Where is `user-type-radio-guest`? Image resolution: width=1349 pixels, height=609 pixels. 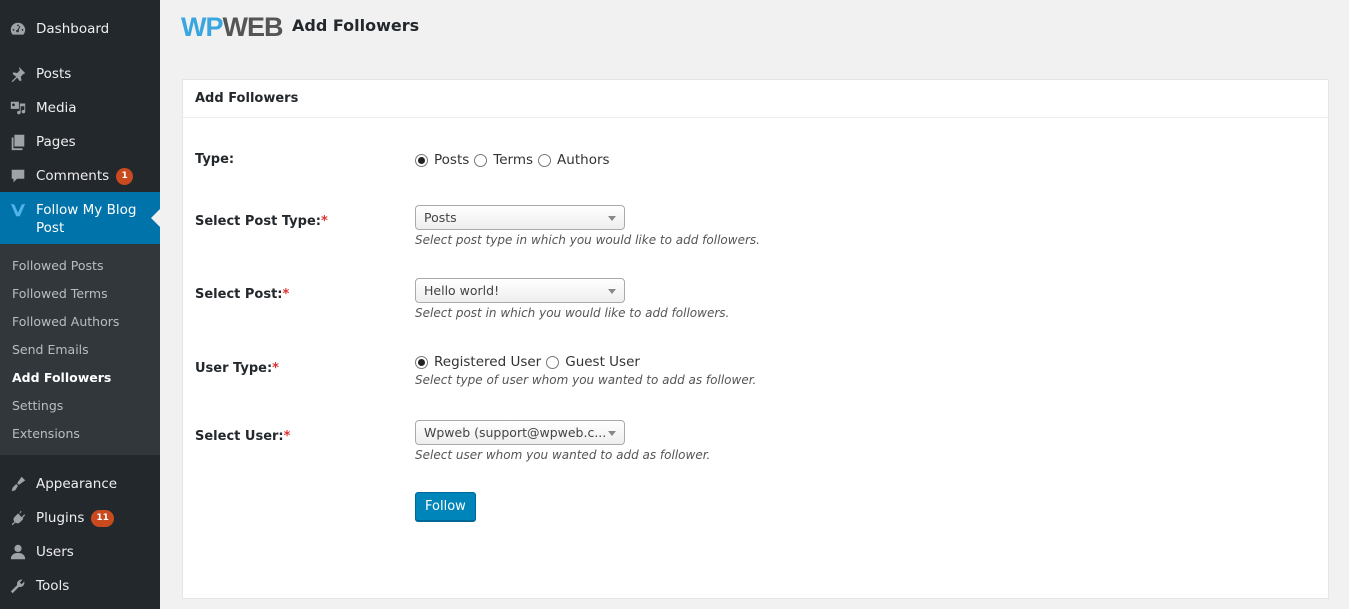
user-type-radio-guest is located at coordinates (553, 362).